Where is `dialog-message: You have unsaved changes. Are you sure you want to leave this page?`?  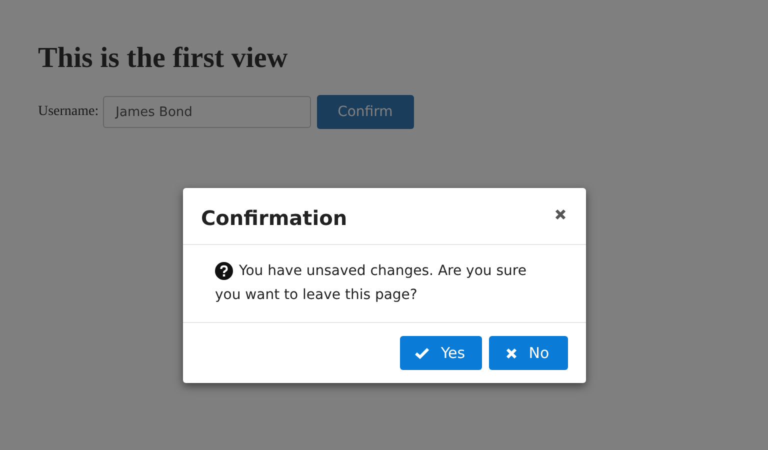
dialog-message: You have unsaved changes. Are you sure you want to leave this page? is located at coordinates (371, 283).